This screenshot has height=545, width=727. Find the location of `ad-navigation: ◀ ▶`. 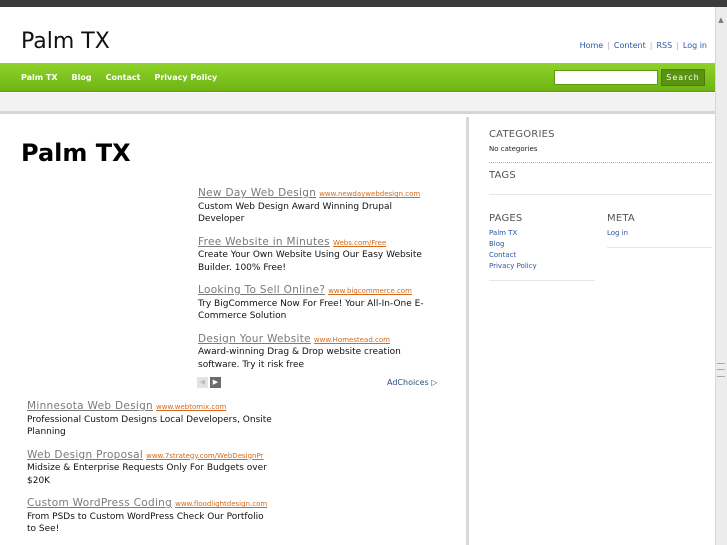

ad-navigation: ◀ ▶ is located at coordinates (210, 382).